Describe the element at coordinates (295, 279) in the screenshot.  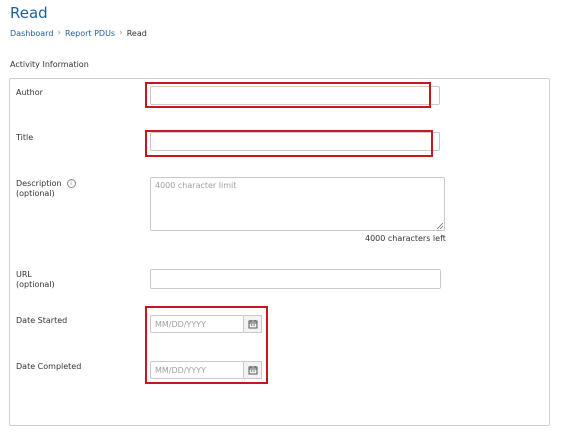
I see `url-input` at that location.